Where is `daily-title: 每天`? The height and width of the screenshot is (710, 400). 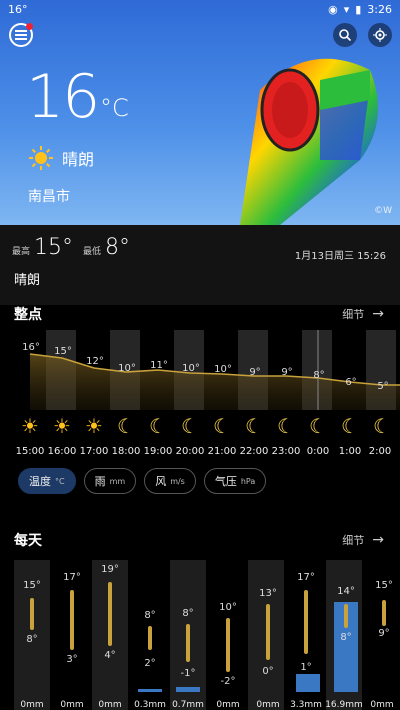 daily-title: 每天 is located at coordinates (28, 541).